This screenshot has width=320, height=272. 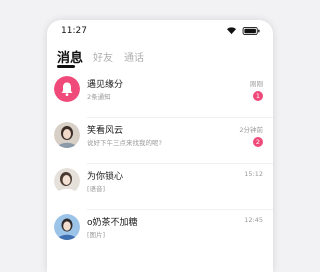 I want to click on bell-icon, so click(x=67, y=89).